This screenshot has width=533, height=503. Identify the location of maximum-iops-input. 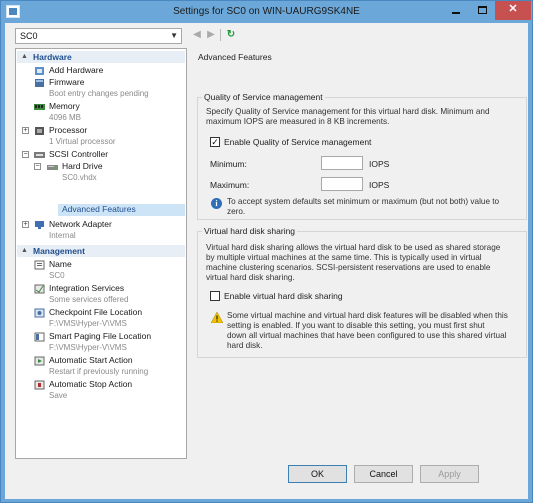
(342, 184).